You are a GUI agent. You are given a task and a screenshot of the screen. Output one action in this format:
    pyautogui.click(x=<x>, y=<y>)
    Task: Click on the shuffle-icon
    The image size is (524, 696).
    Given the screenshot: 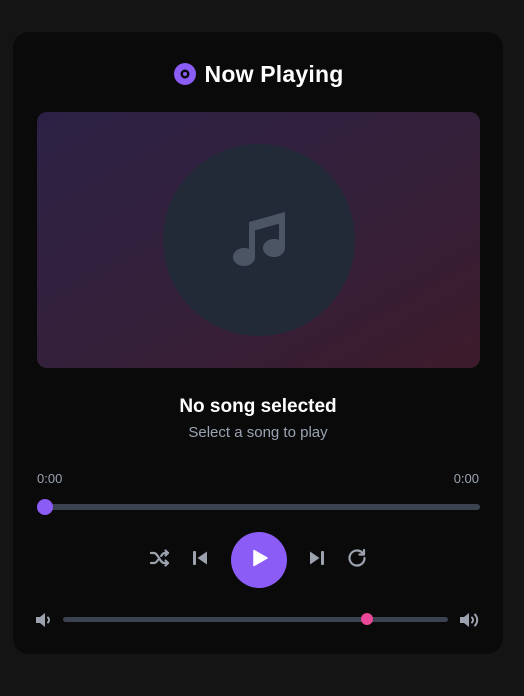 What is the action you would take?
    pyautogui.click(x=160, y=560)
    